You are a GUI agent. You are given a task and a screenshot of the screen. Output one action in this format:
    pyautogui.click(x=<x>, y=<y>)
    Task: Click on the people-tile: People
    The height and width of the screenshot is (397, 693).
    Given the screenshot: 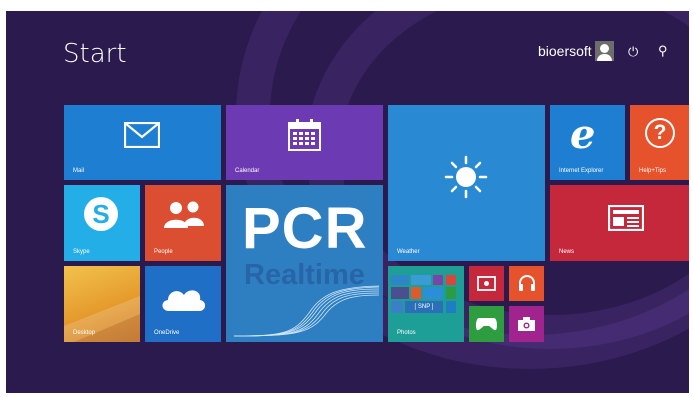 What is the action you would take?
    pyautogui.click(x=183, y=223)
    